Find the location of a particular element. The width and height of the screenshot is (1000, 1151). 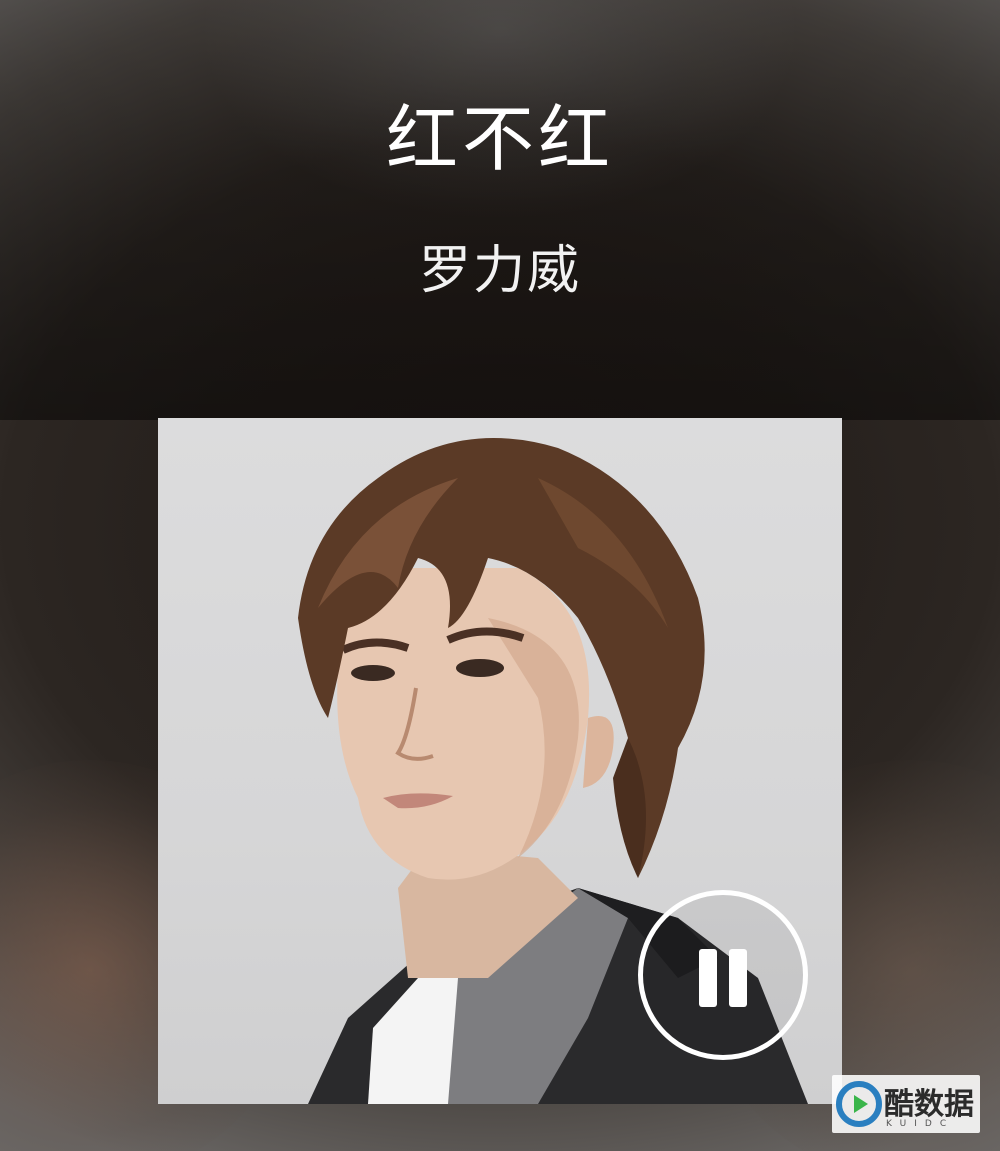

song-title: 红不红 is located at coordinates (499, 139).